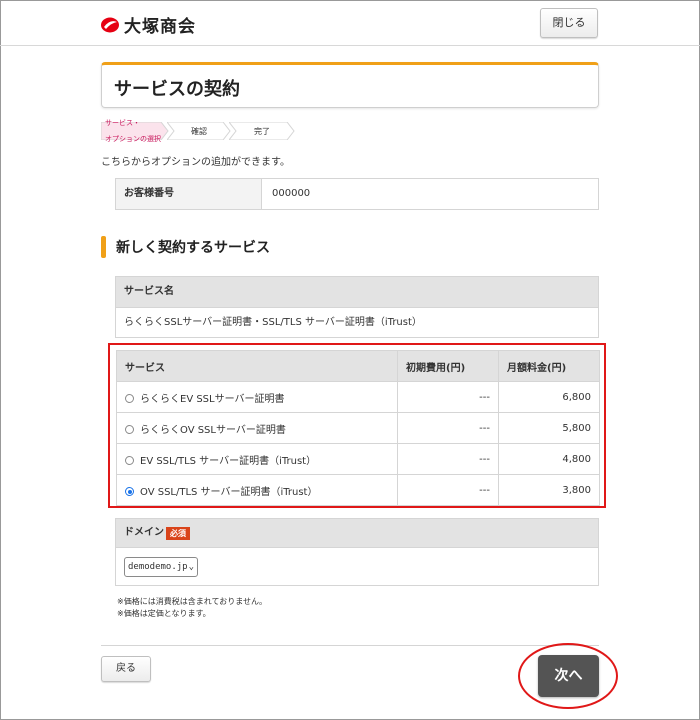  I want to click on monthly-fee-cell: 3,800, so click(549, 490).